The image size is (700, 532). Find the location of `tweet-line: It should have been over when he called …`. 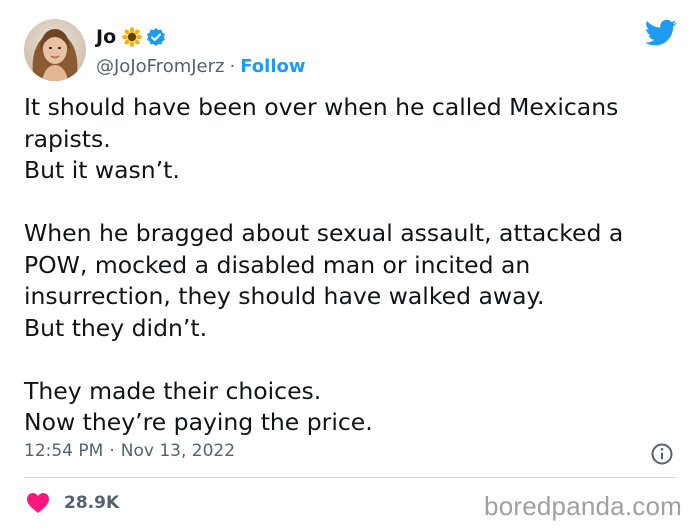

tweet-line: It should have been over when he called … is located at coordinates (321, 107).